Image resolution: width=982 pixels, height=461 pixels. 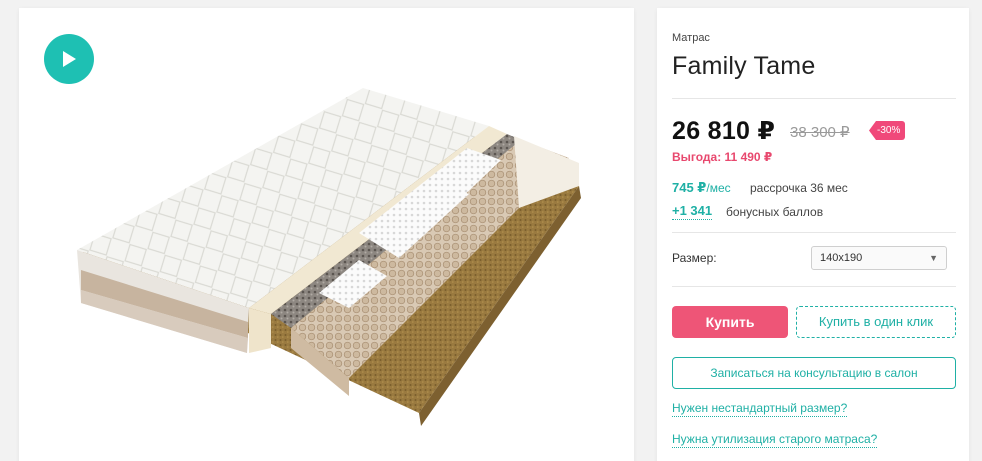 I want to click on play-icon, so click(x=69, y=59).